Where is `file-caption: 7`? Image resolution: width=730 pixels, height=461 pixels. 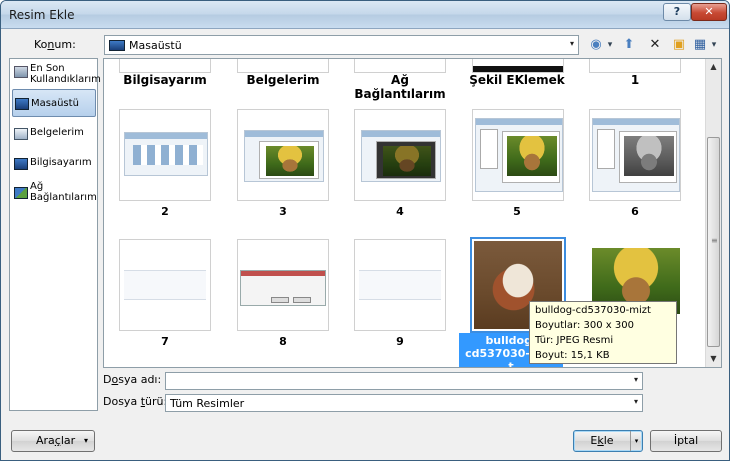
file-caption: 7 is located at coordinates (165, 341).